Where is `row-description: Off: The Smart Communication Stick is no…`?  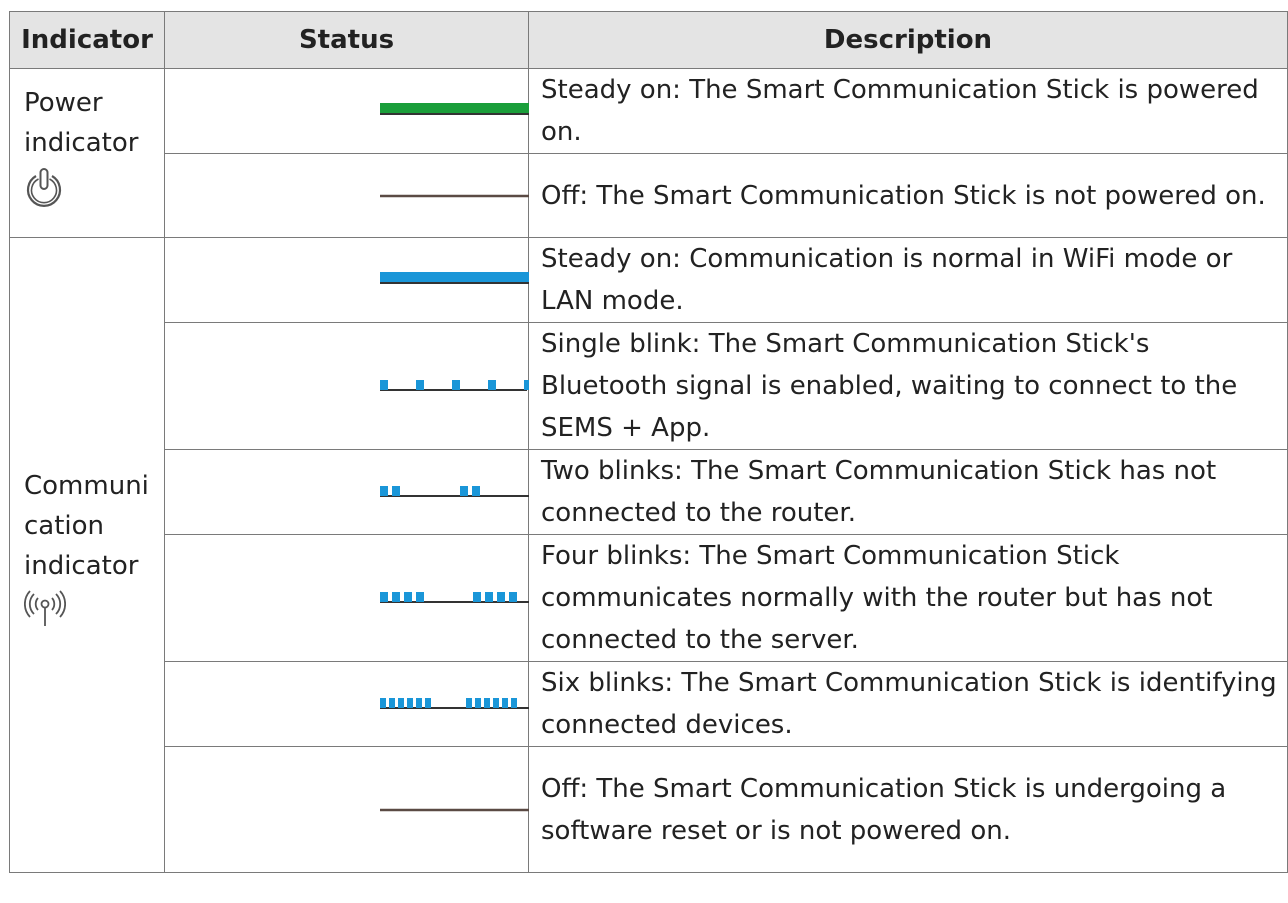 row-description: Off: The Smart Communication Stick is no… is located at coordinates (908, 195).